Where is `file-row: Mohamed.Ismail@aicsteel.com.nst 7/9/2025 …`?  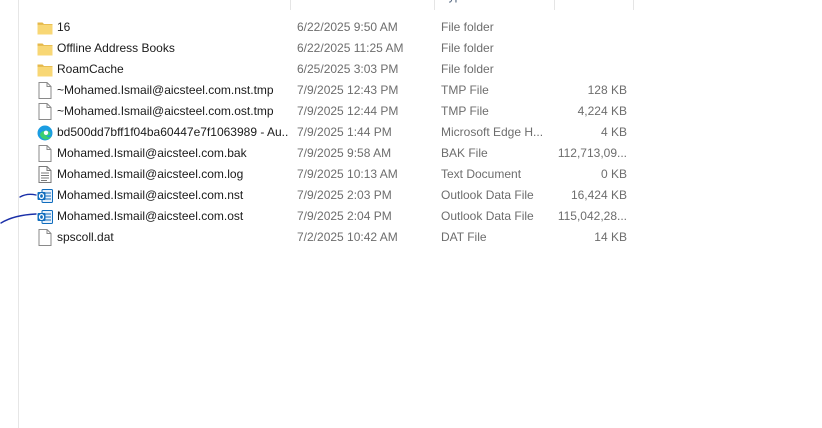
file-row: Mohamed.Ismail@aicsteel.com.nst 7/9/2025 … is located at coordinates (411, 195).